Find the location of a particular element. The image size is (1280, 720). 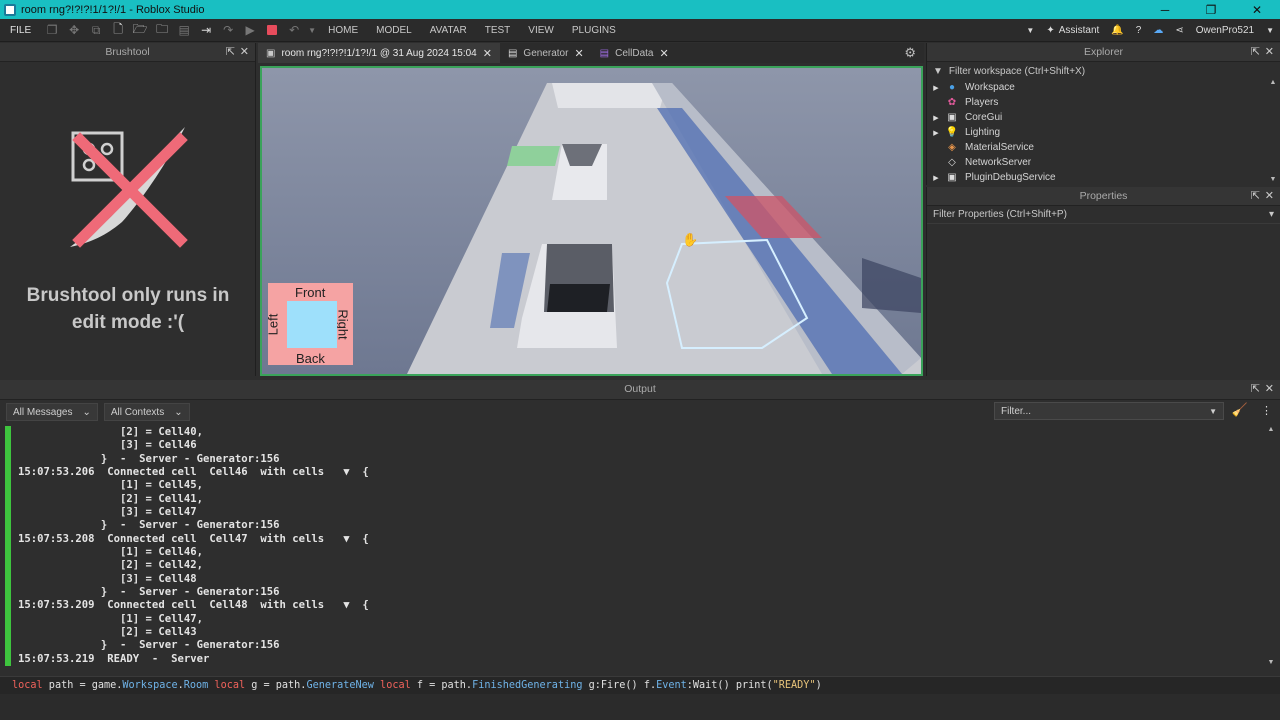

move-icon: ✥ is located at coordinates (74, 30).